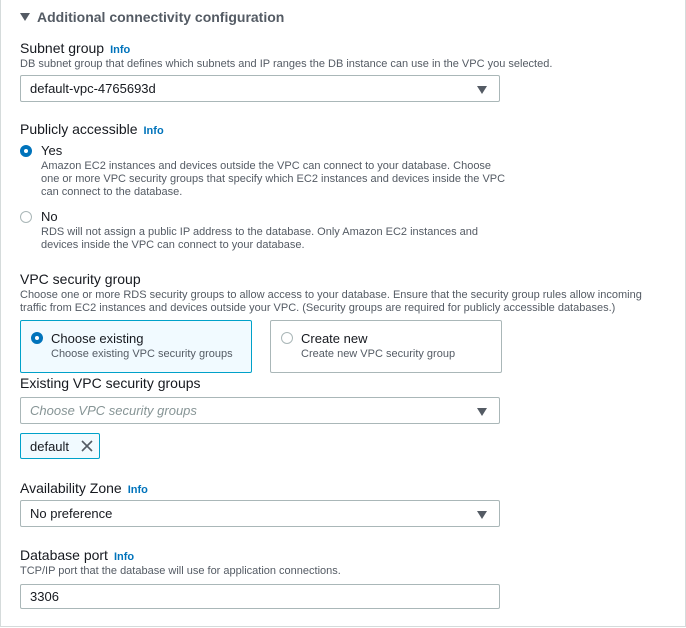 The height and width of the screenshot is (628, 686). What do you see at coordinates (62, 48) in the screenshot?
I see `subnet-group-label-text: Subnet group` at bounding box center [62, 48].